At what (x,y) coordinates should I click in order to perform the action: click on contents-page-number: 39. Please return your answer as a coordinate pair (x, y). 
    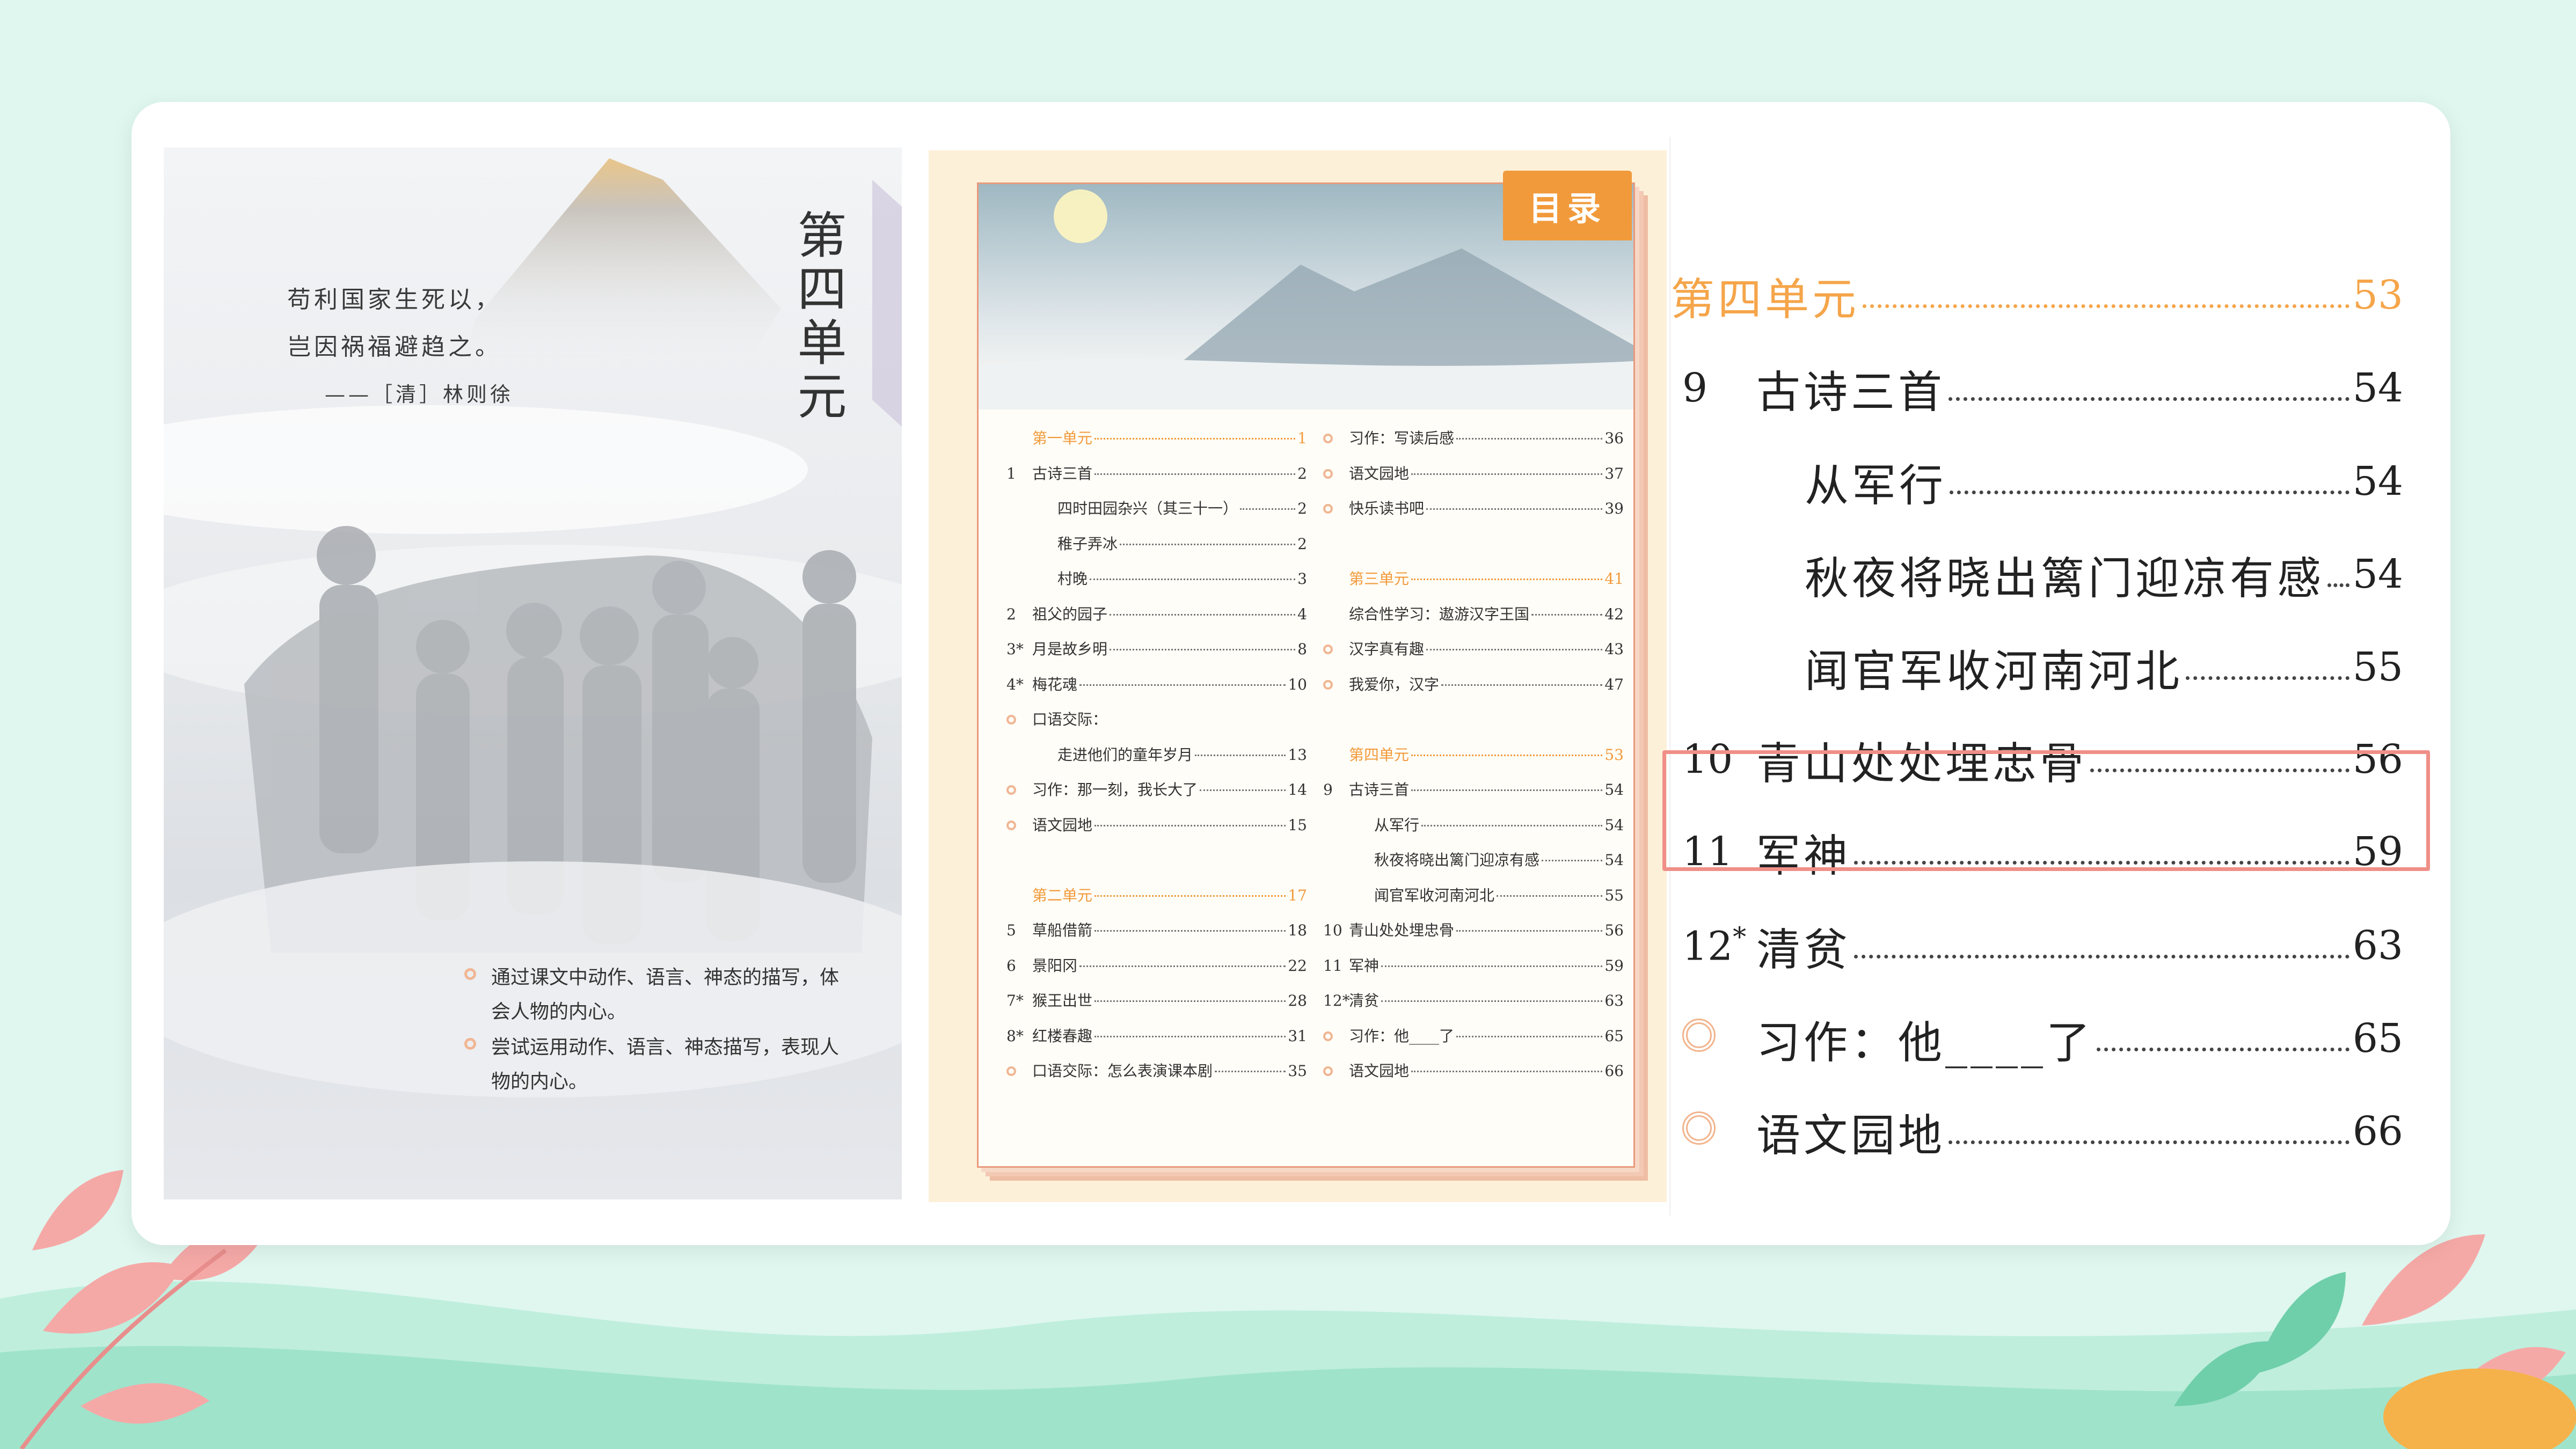
    Looking at the image, I should click on (1614, 508).